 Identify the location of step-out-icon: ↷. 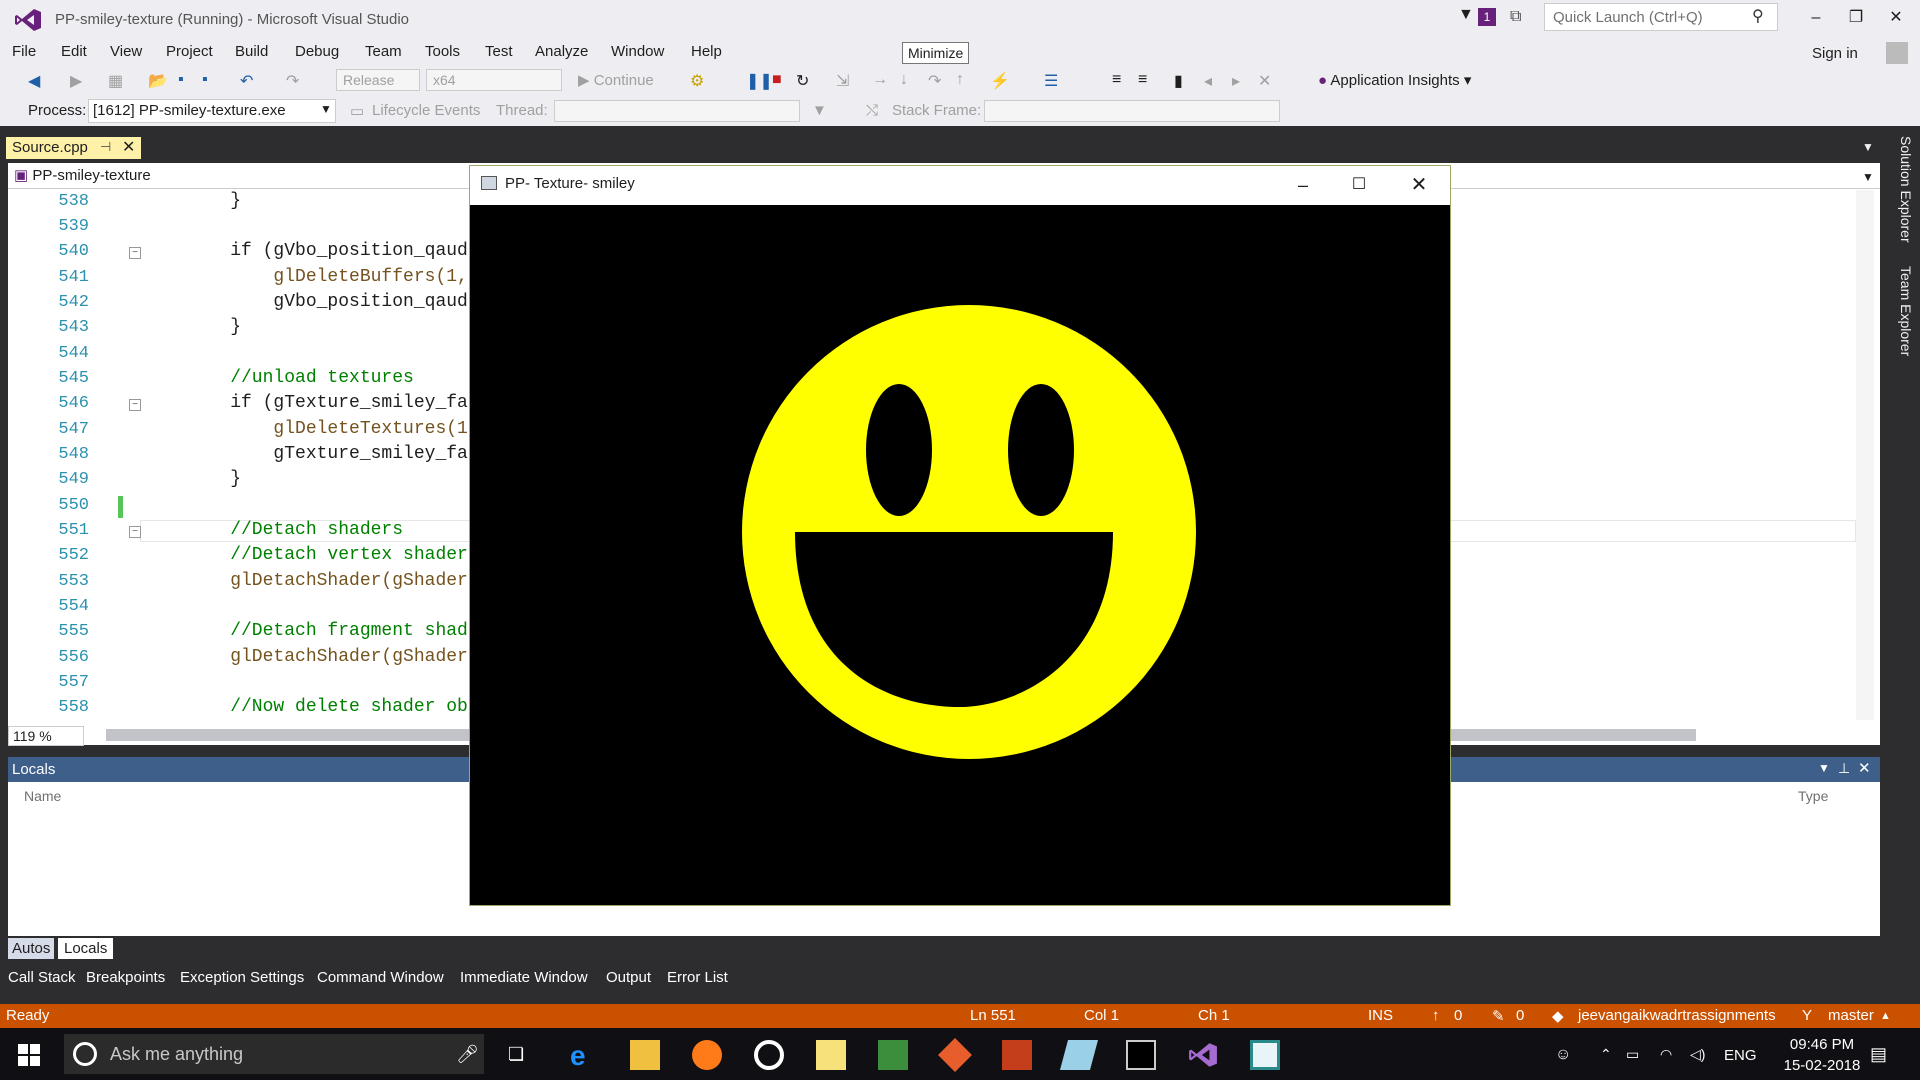
(934, 81).